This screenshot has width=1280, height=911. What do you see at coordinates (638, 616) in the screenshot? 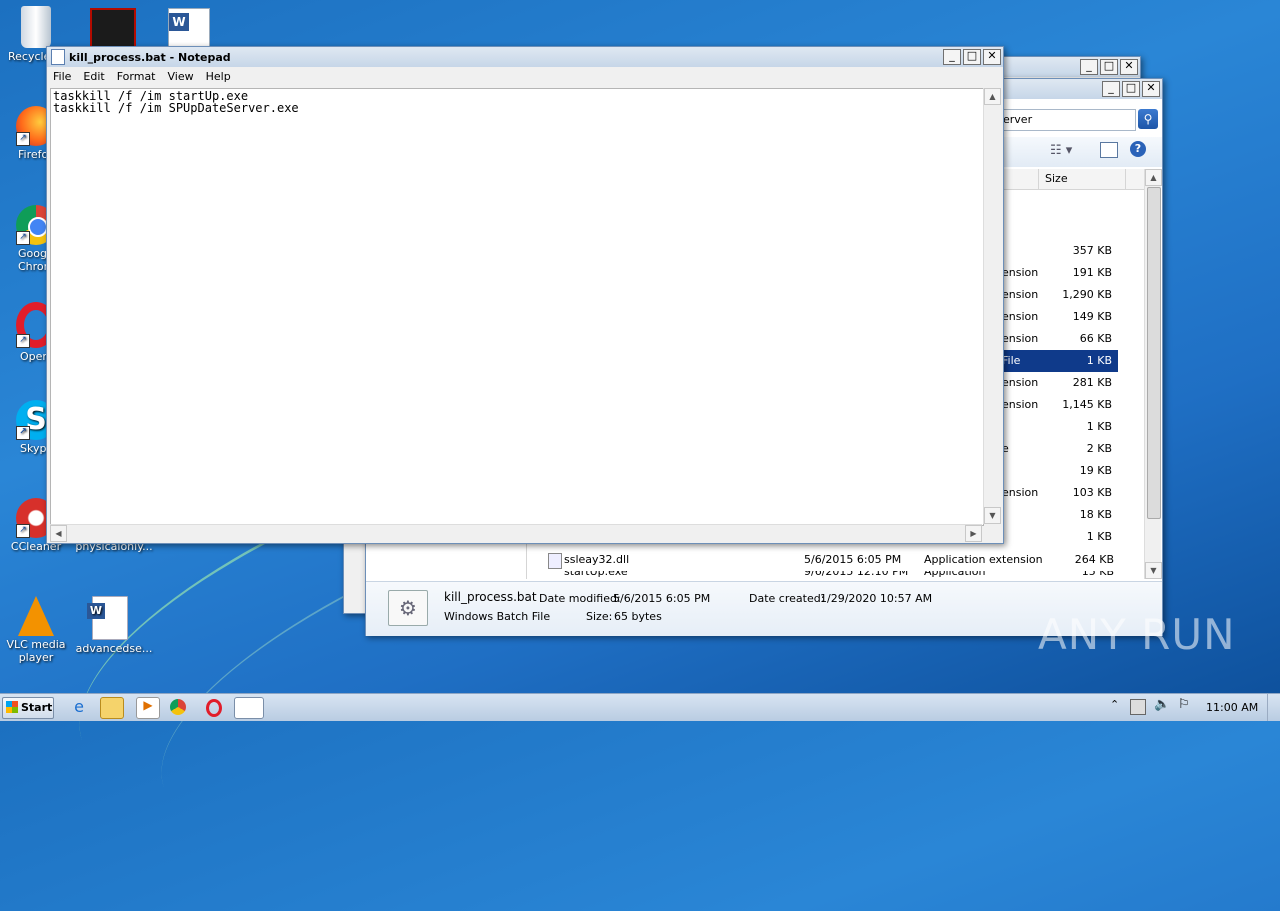
I see `details-size-value: 65 bytes` at bounding box center [638, 616].